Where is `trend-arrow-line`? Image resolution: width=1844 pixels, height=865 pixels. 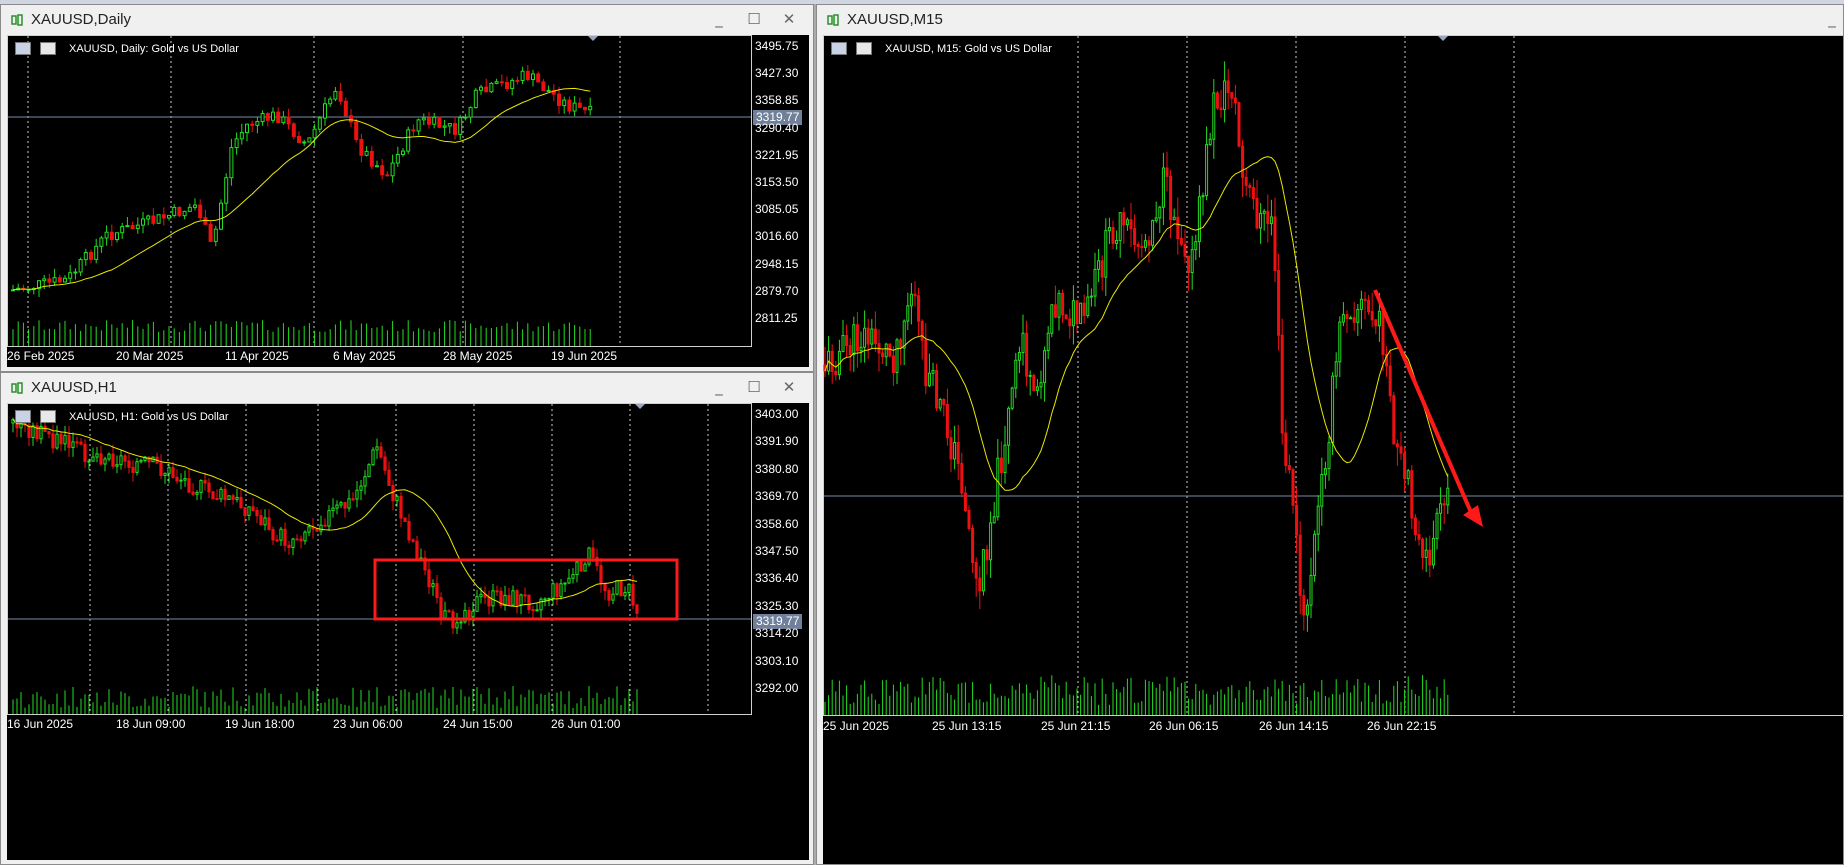
trend-arrow-line is located at coordinates (1424, 403).